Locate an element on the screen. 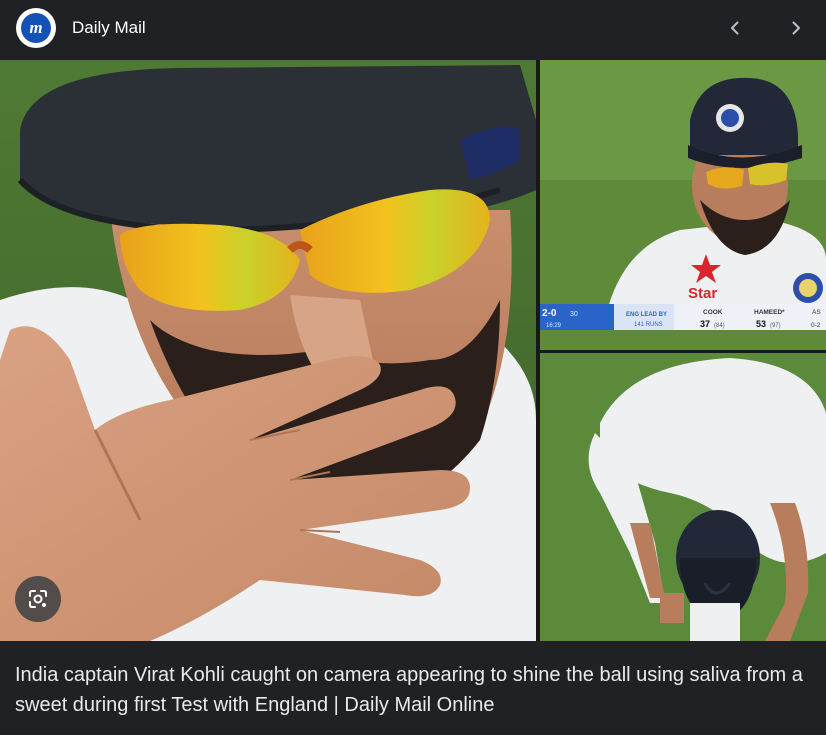 The width and height of the screenshot is (826, 735). logo-letter: m is located at coordinates (36, 28).